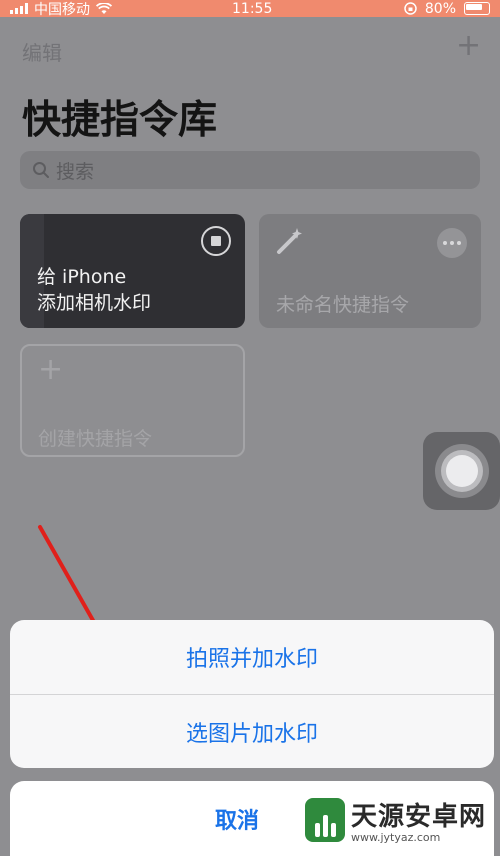 This screenshot has height=856, width=500. I want to click on search-icon, so click(41, 170).